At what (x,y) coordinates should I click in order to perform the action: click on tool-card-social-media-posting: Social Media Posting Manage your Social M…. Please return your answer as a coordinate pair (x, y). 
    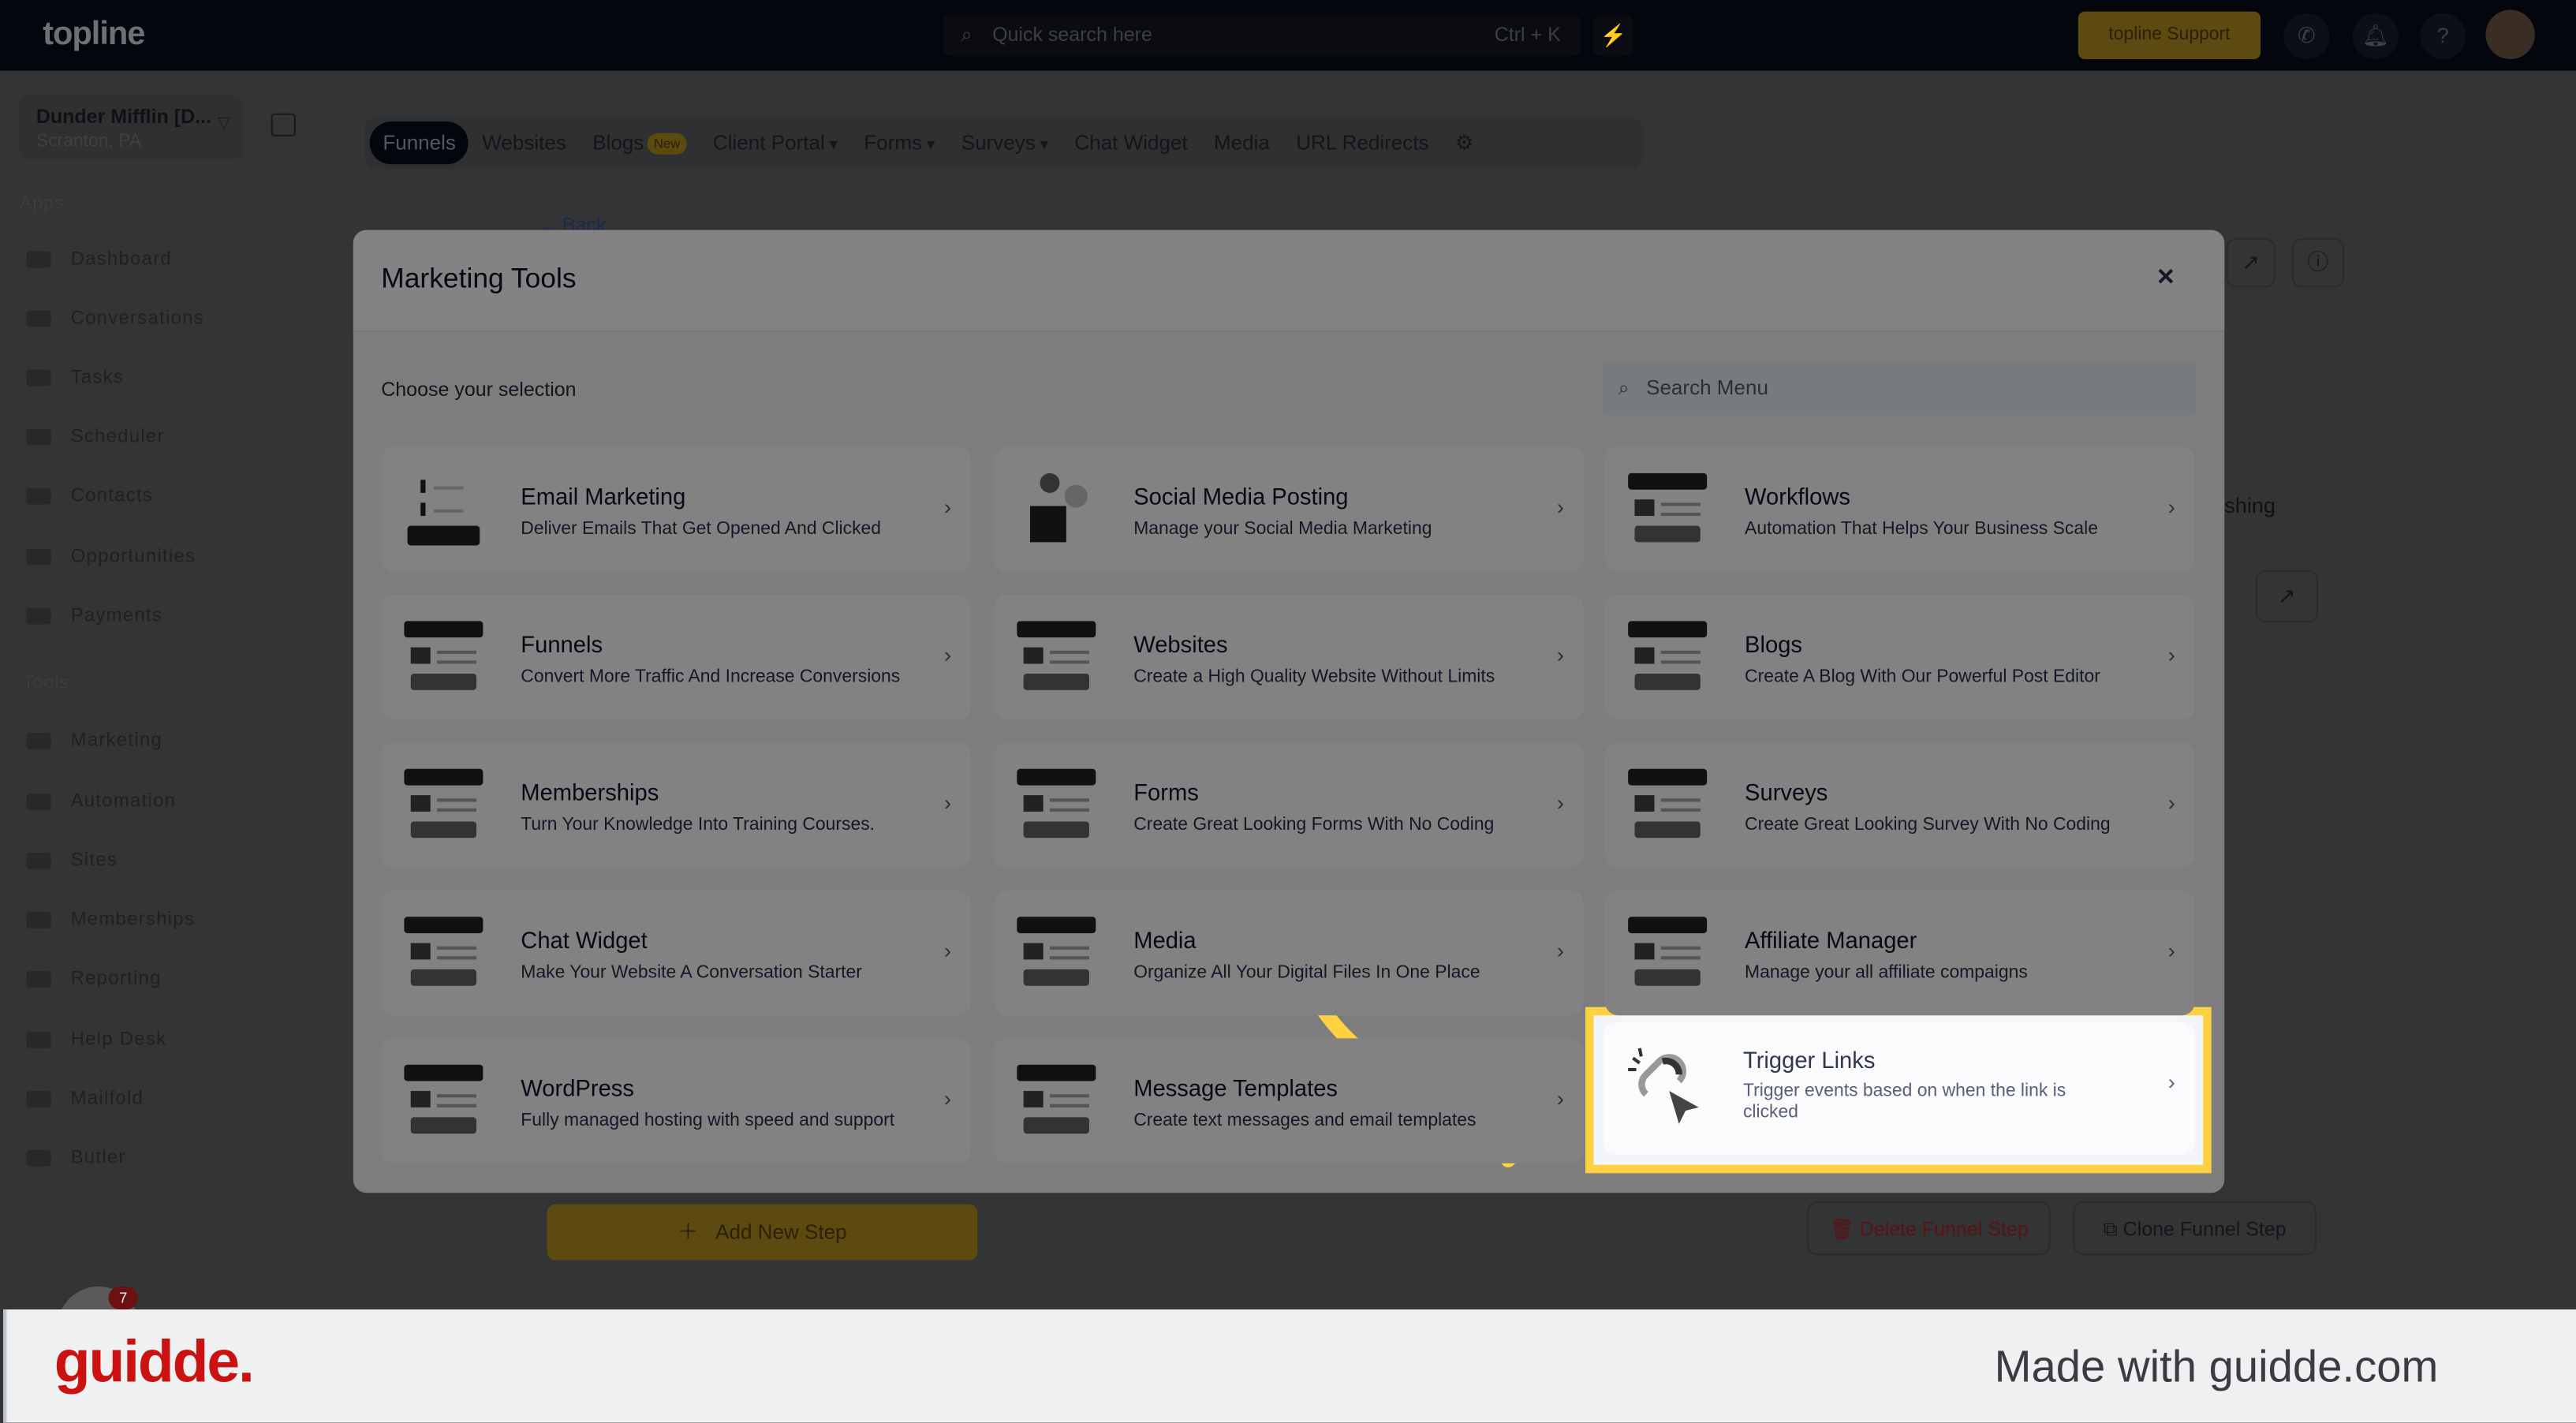
    Looking at the image, I should click on (1289, 509).